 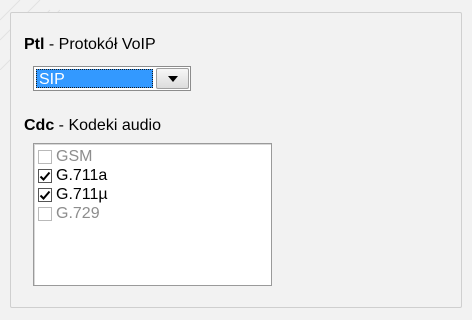 What do you see at coordinates (78, 213) in the screenshot?
I see `codec-label-g729: G.729` at bounding box center [78, 213].